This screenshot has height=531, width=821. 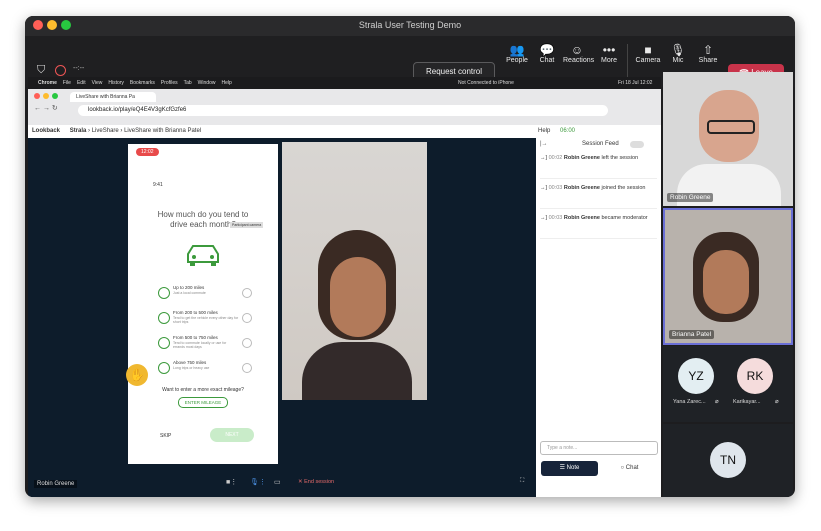 I want to click on chat-button: 💬 Chat, so click(x=547, y=53).